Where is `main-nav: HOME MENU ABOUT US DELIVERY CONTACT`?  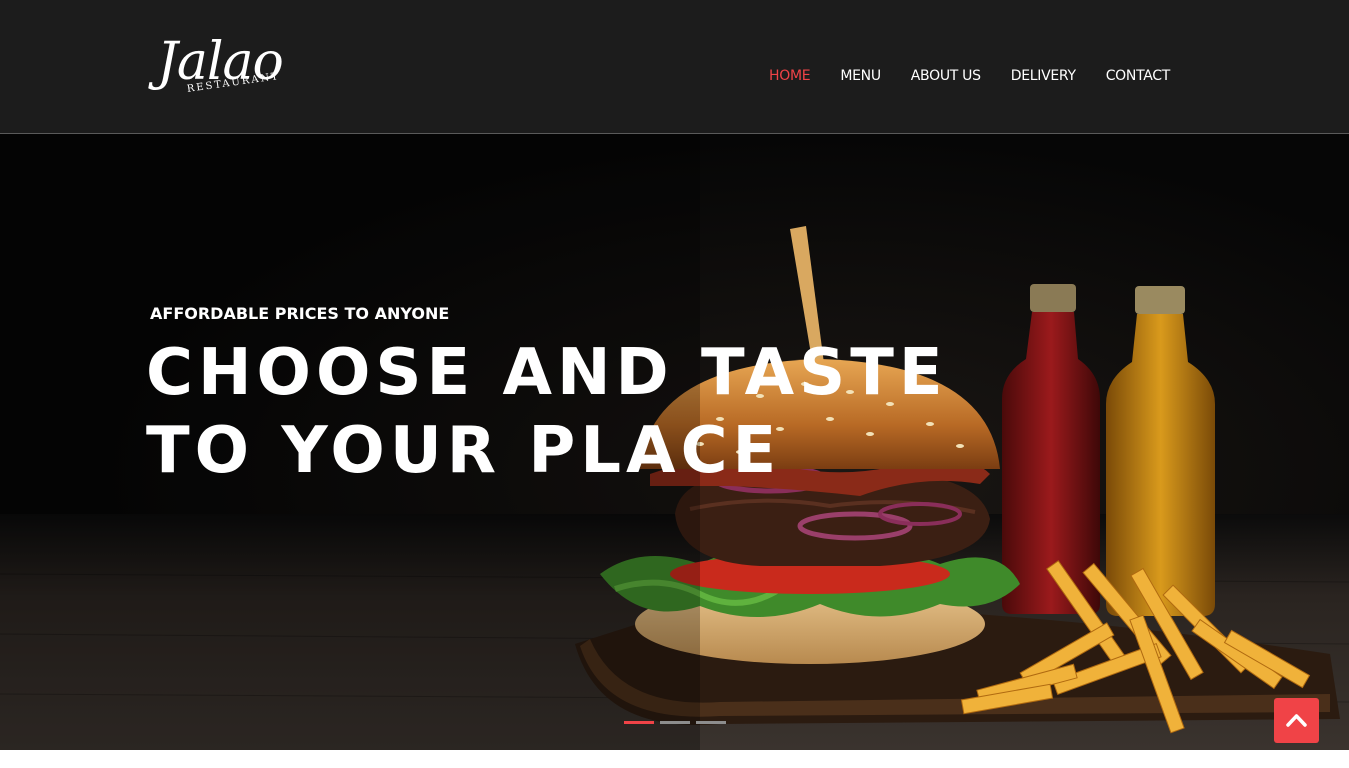
main-nav: HOME MENU ABOUT US DELIVERY CONTACT is located at coordinates (969, 76).